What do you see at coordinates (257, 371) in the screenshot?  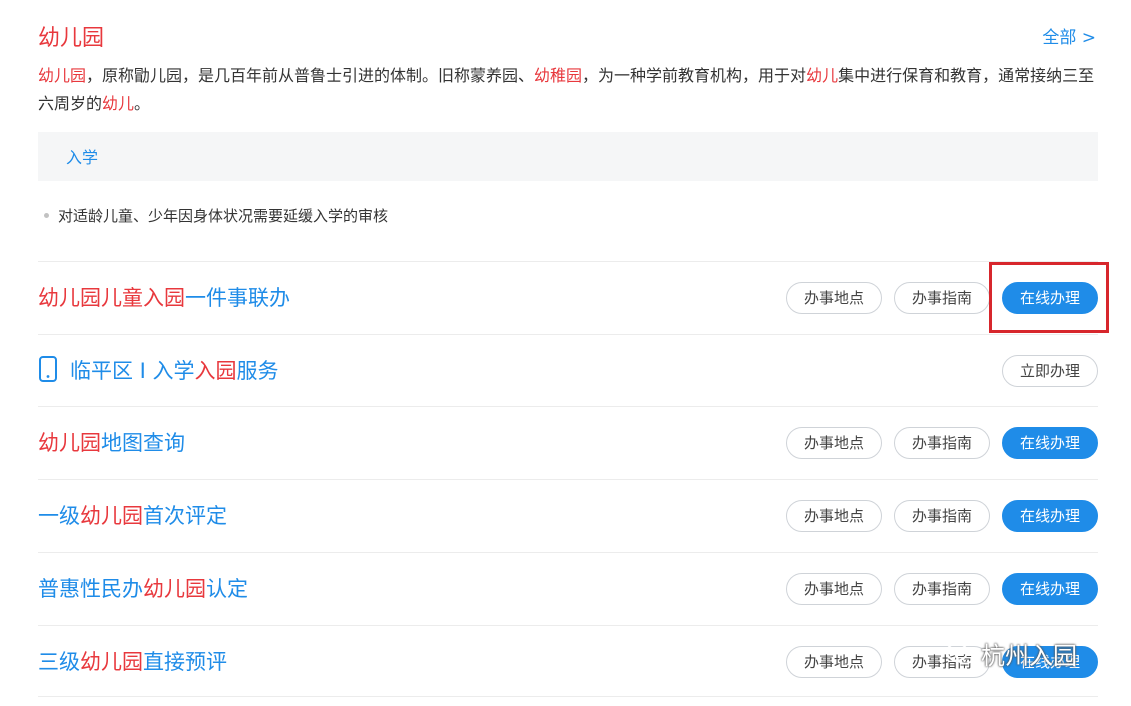 I see `service-title-text: 服务` at bounding box center [257, 371].